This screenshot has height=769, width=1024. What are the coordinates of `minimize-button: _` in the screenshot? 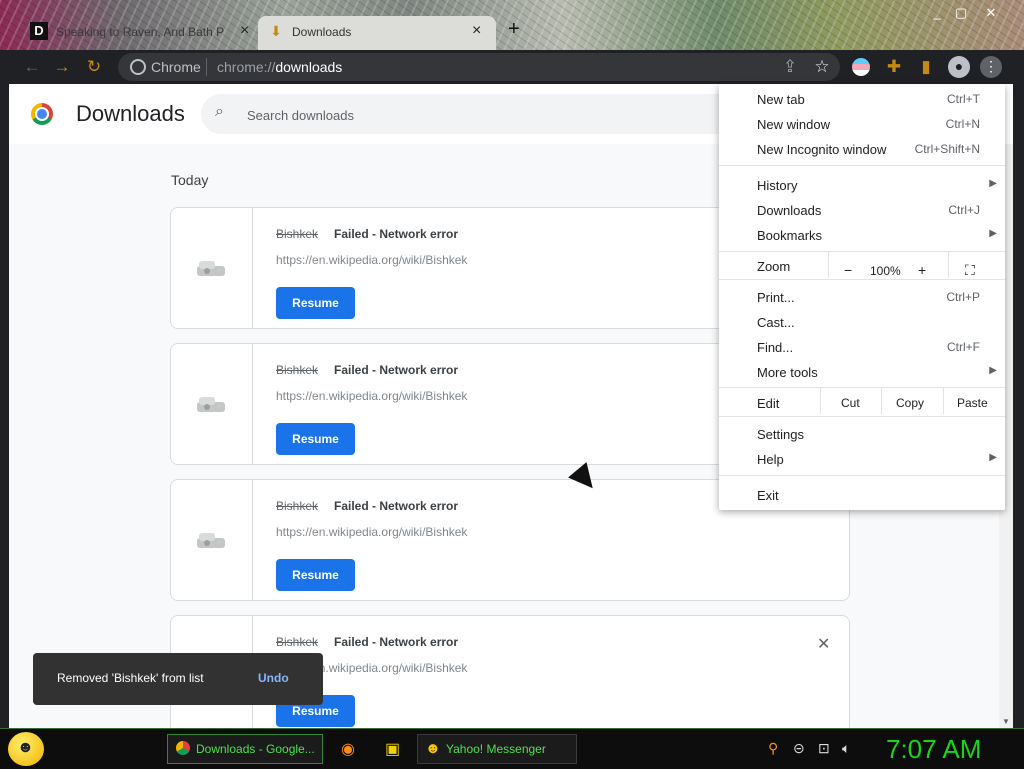 It's located at (937, 13).